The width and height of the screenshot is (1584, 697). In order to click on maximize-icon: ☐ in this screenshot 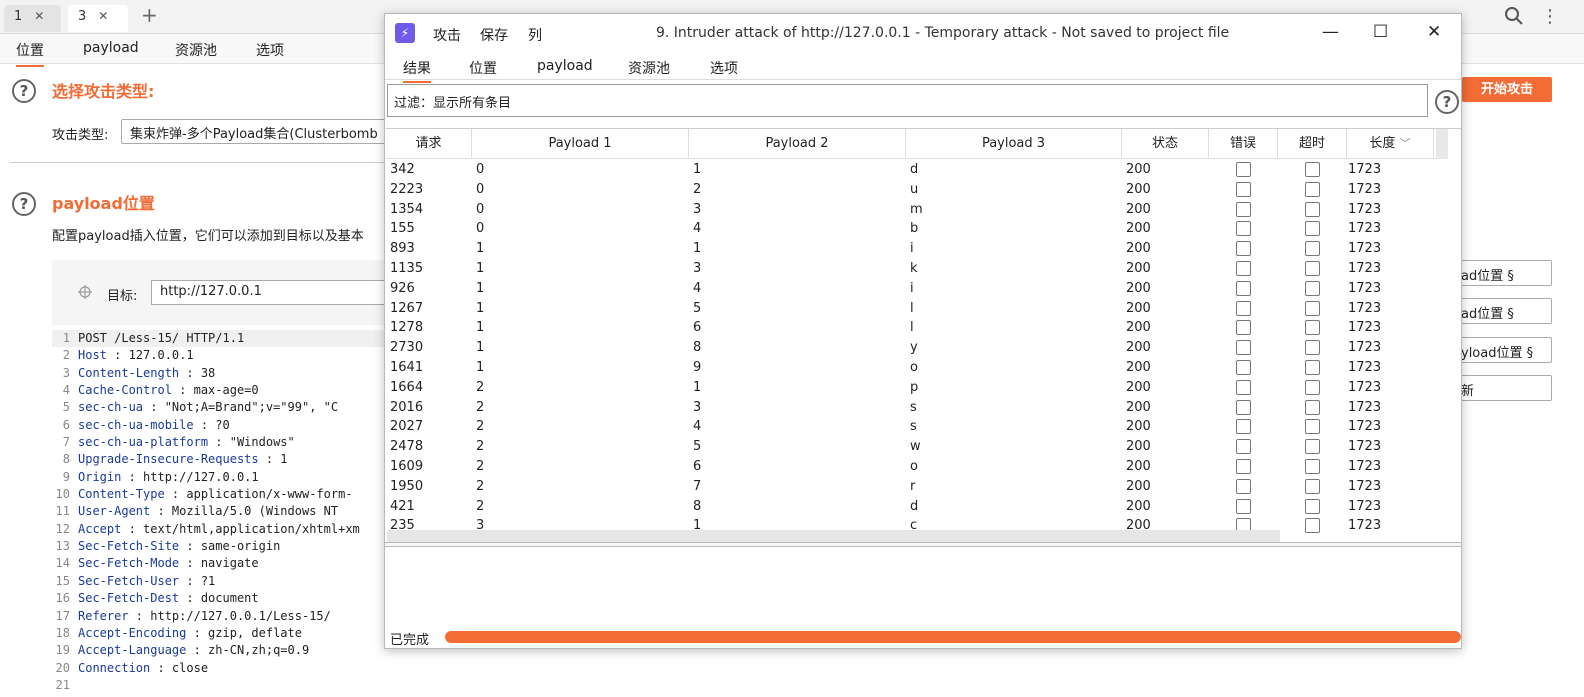, I will do `click(1380, 32)`.